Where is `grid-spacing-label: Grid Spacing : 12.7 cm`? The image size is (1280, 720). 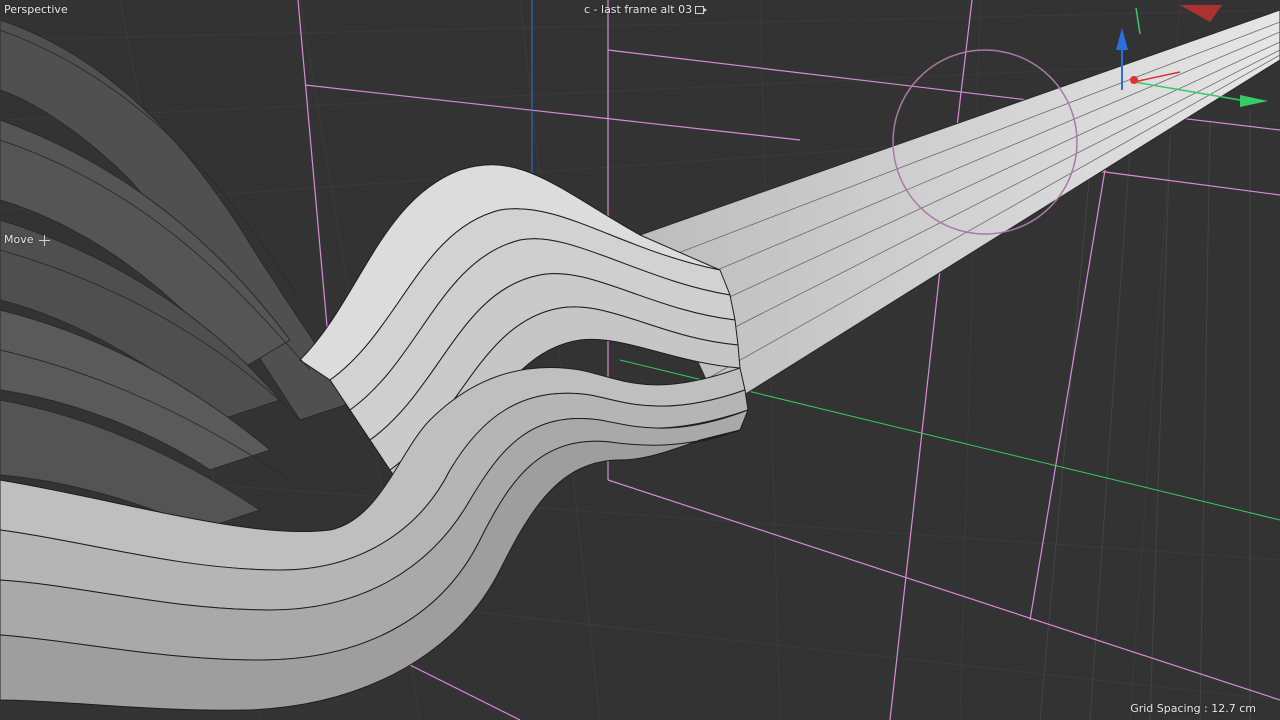 grid-spacing-label: Grid Spacing : 12.7 cm is located at coordinates (1193, 708).